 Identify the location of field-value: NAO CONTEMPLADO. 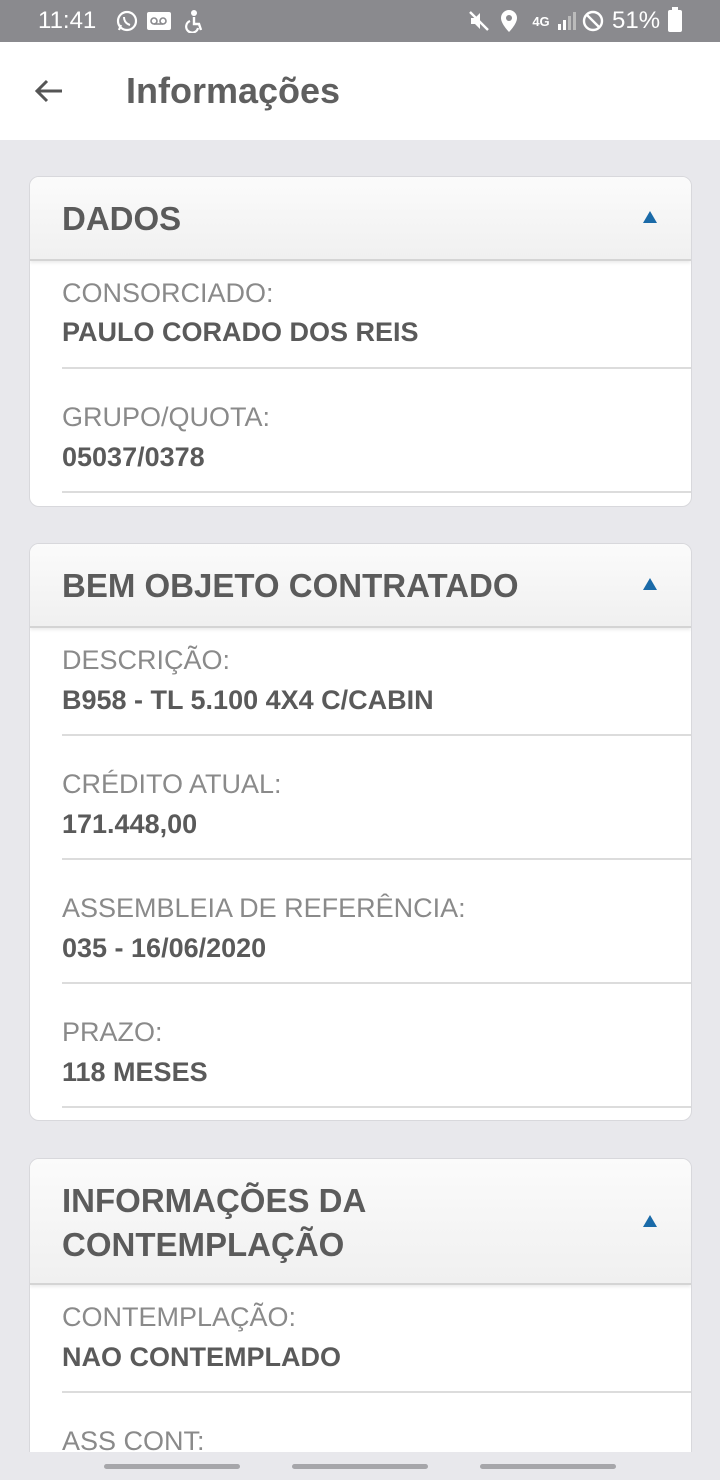
(201, 1357).